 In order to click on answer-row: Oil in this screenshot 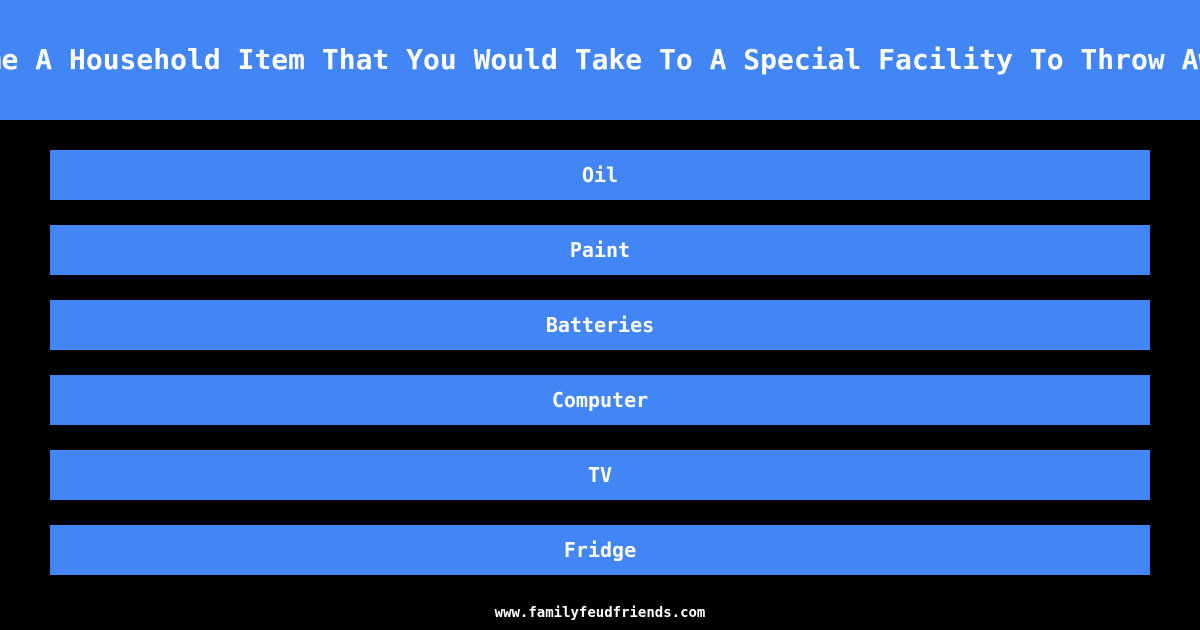, I will do `click(600, 175)`.